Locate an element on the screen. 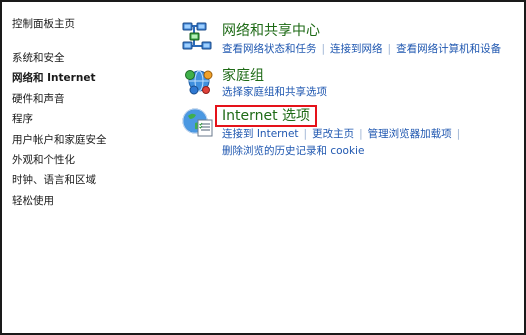 This screenshot has height=335, width=526. link-view-network-status: 查看网络状态和任务 is located at coordinates (269, 49).